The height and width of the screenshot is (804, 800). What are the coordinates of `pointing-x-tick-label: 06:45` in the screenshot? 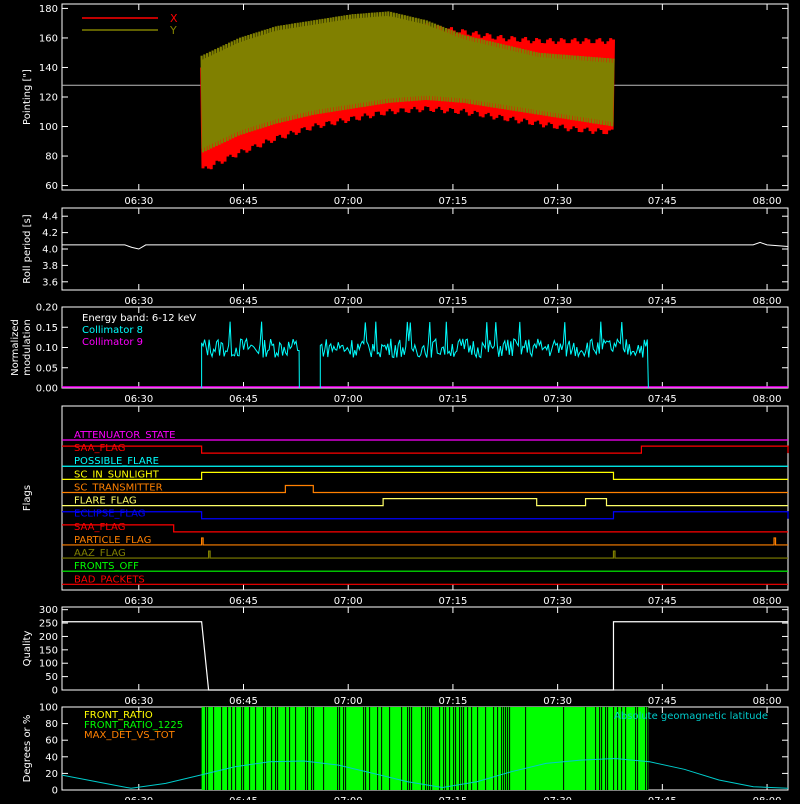 It's located at (243, 201).